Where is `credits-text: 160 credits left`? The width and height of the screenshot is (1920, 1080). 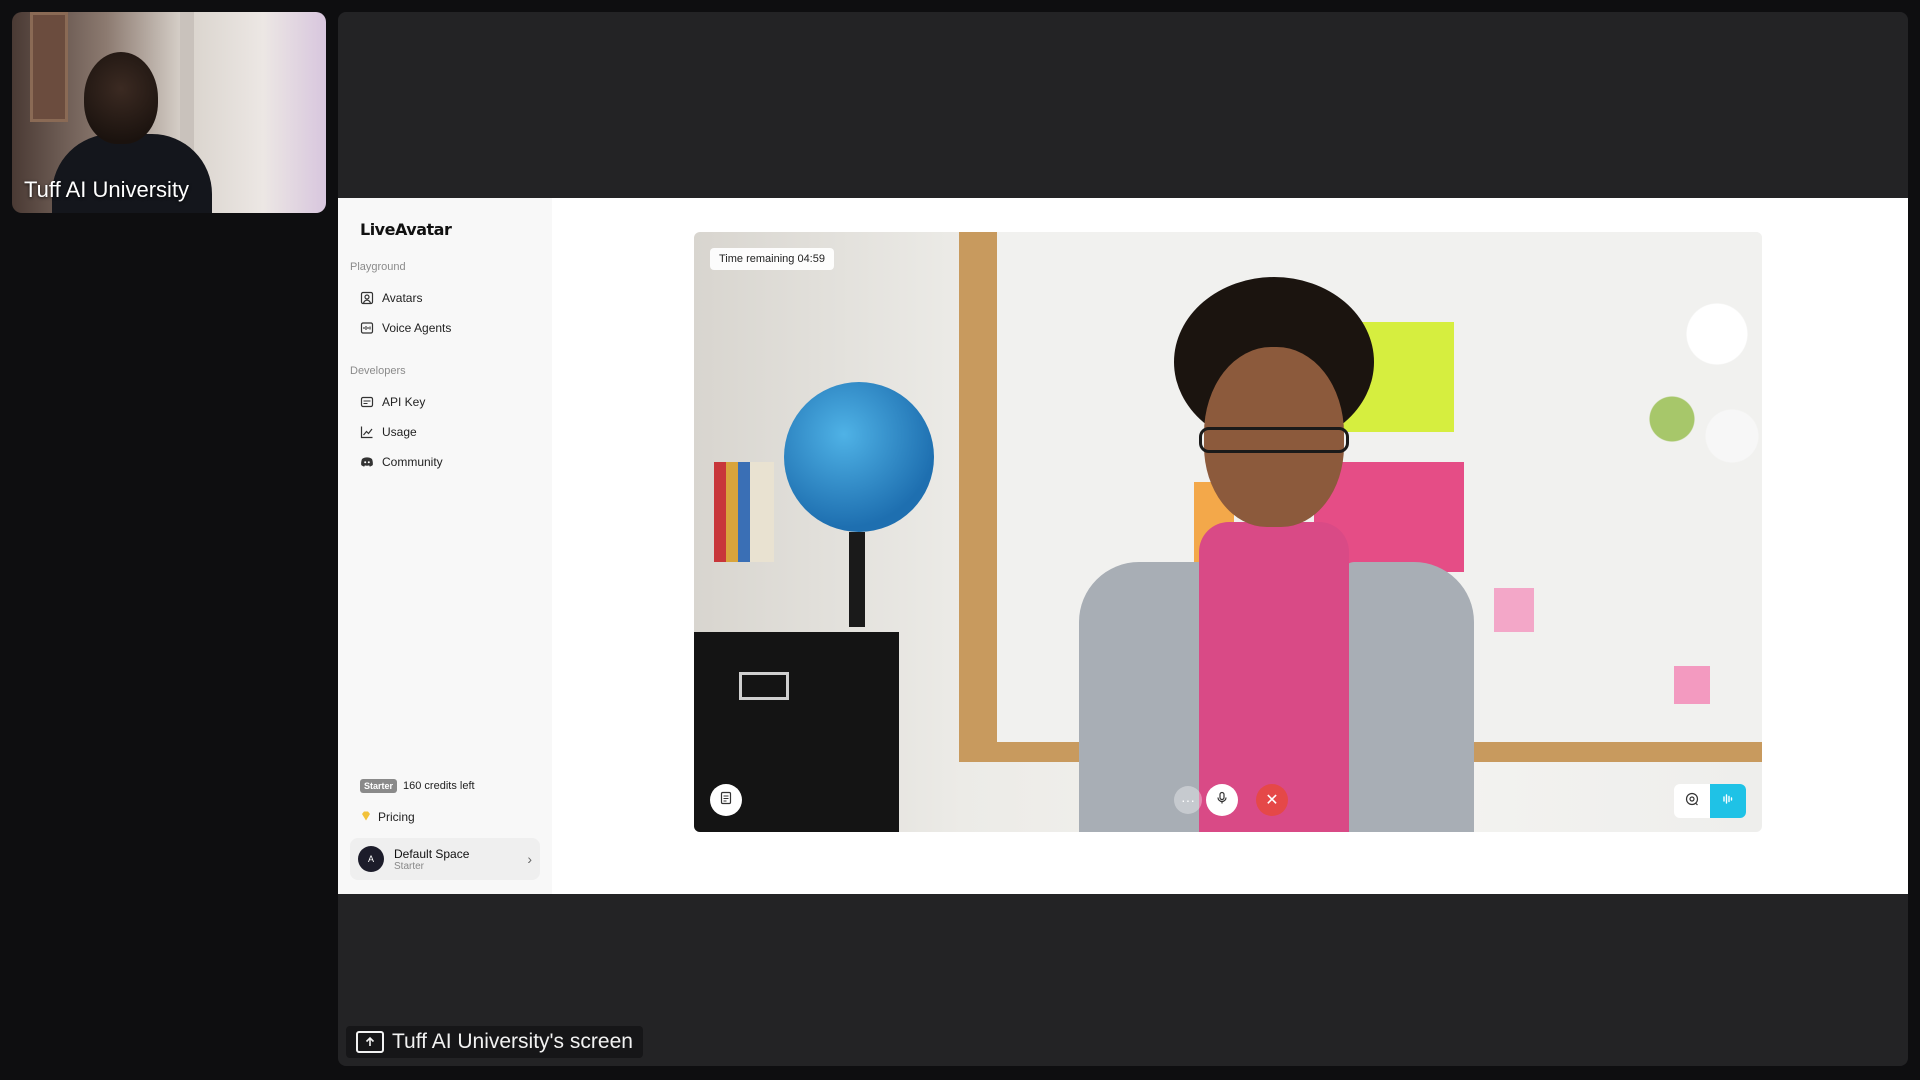
credits-text: 160 credits left is located at coordinates (439, 786).